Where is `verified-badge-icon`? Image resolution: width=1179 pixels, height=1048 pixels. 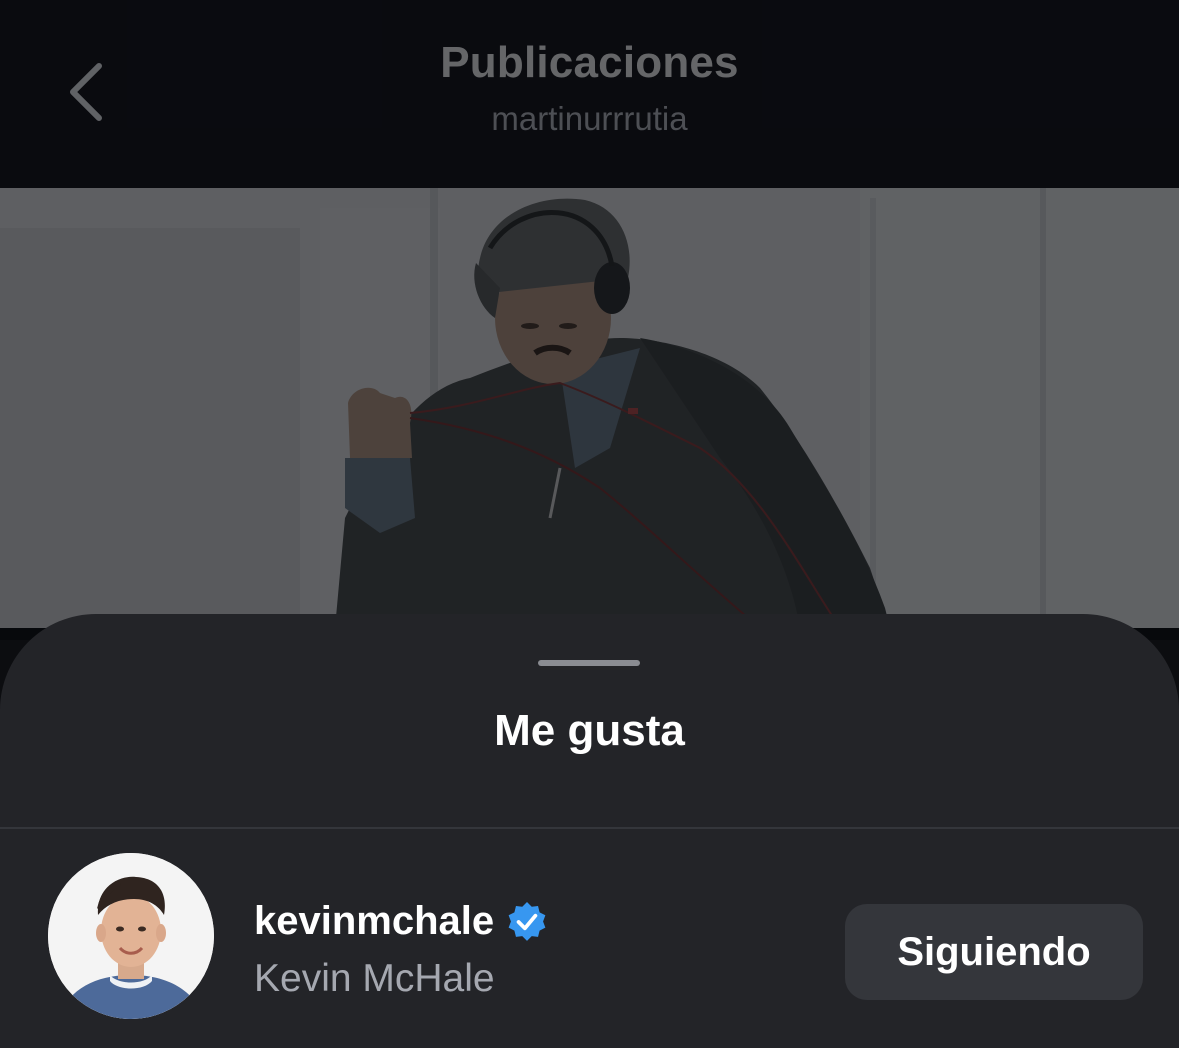
verified-badge-icon is located at coordinates (527, 921).